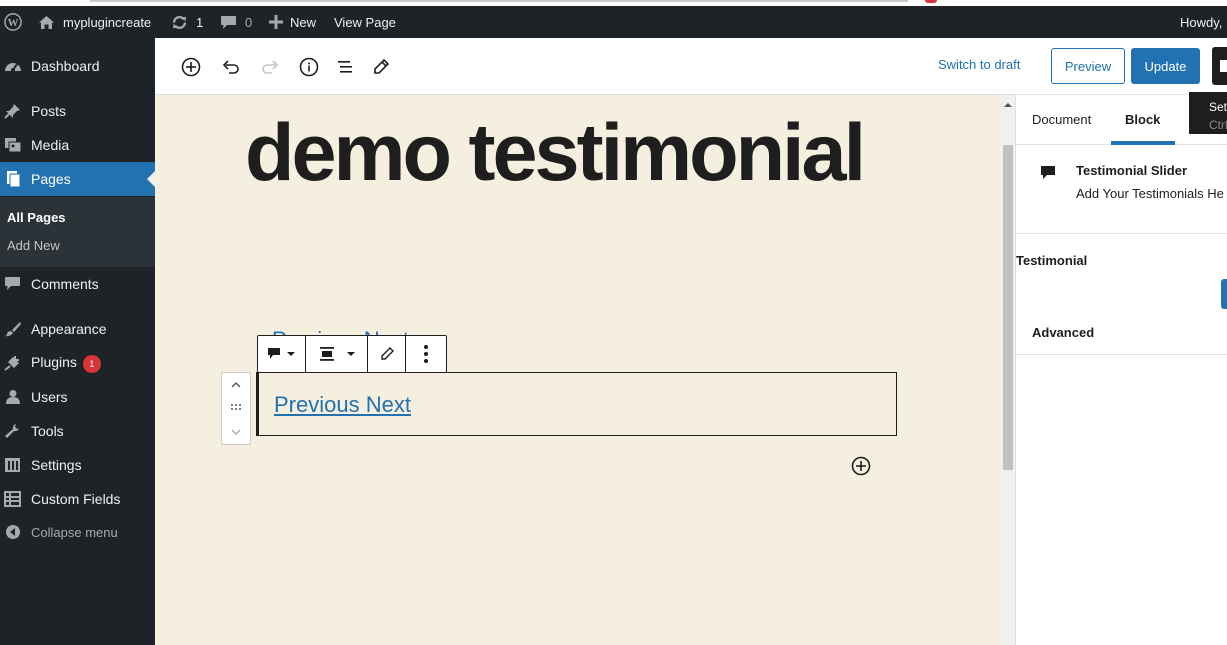  Describe the element at coordinates (36, 217) in the screenshot. I see `submenu-all-pages: All Pages` at that location.